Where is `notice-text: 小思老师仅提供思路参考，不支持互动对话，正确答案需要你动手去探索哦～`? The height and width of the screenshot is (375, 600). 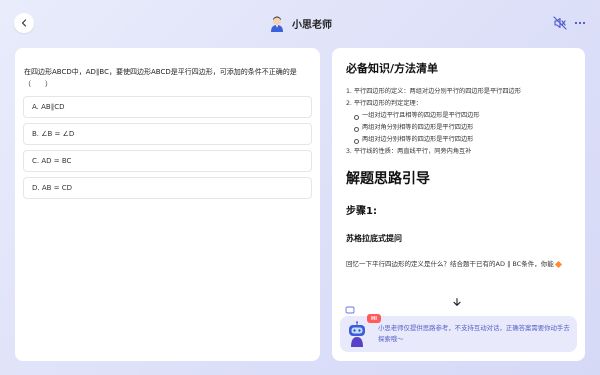
notice-text: 小思老师仅提供思路参考，不支持互动对话，正确答案需要你动手去探索哦～ is located at coordinates (474, 333).